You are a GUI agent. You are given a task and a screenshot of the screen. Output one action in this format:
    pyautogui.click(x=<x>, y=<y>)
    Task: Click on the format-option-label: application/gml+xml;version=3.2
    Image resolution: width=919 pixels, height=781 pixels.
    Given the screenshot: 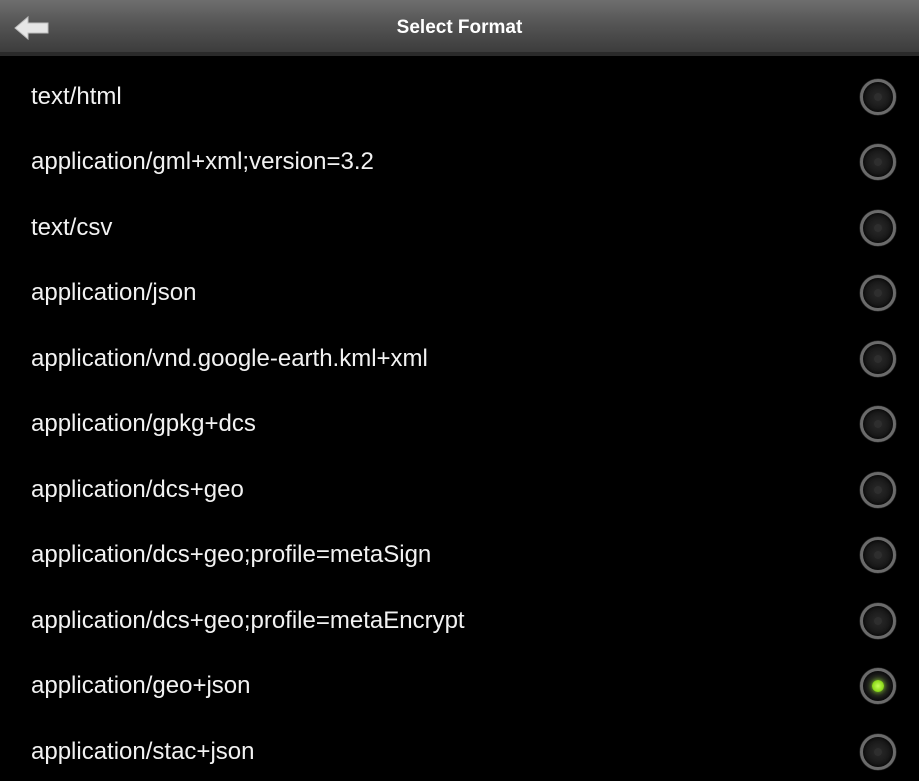 What is the action you would take?
    pyautogui.click(x=202, y=162)
    